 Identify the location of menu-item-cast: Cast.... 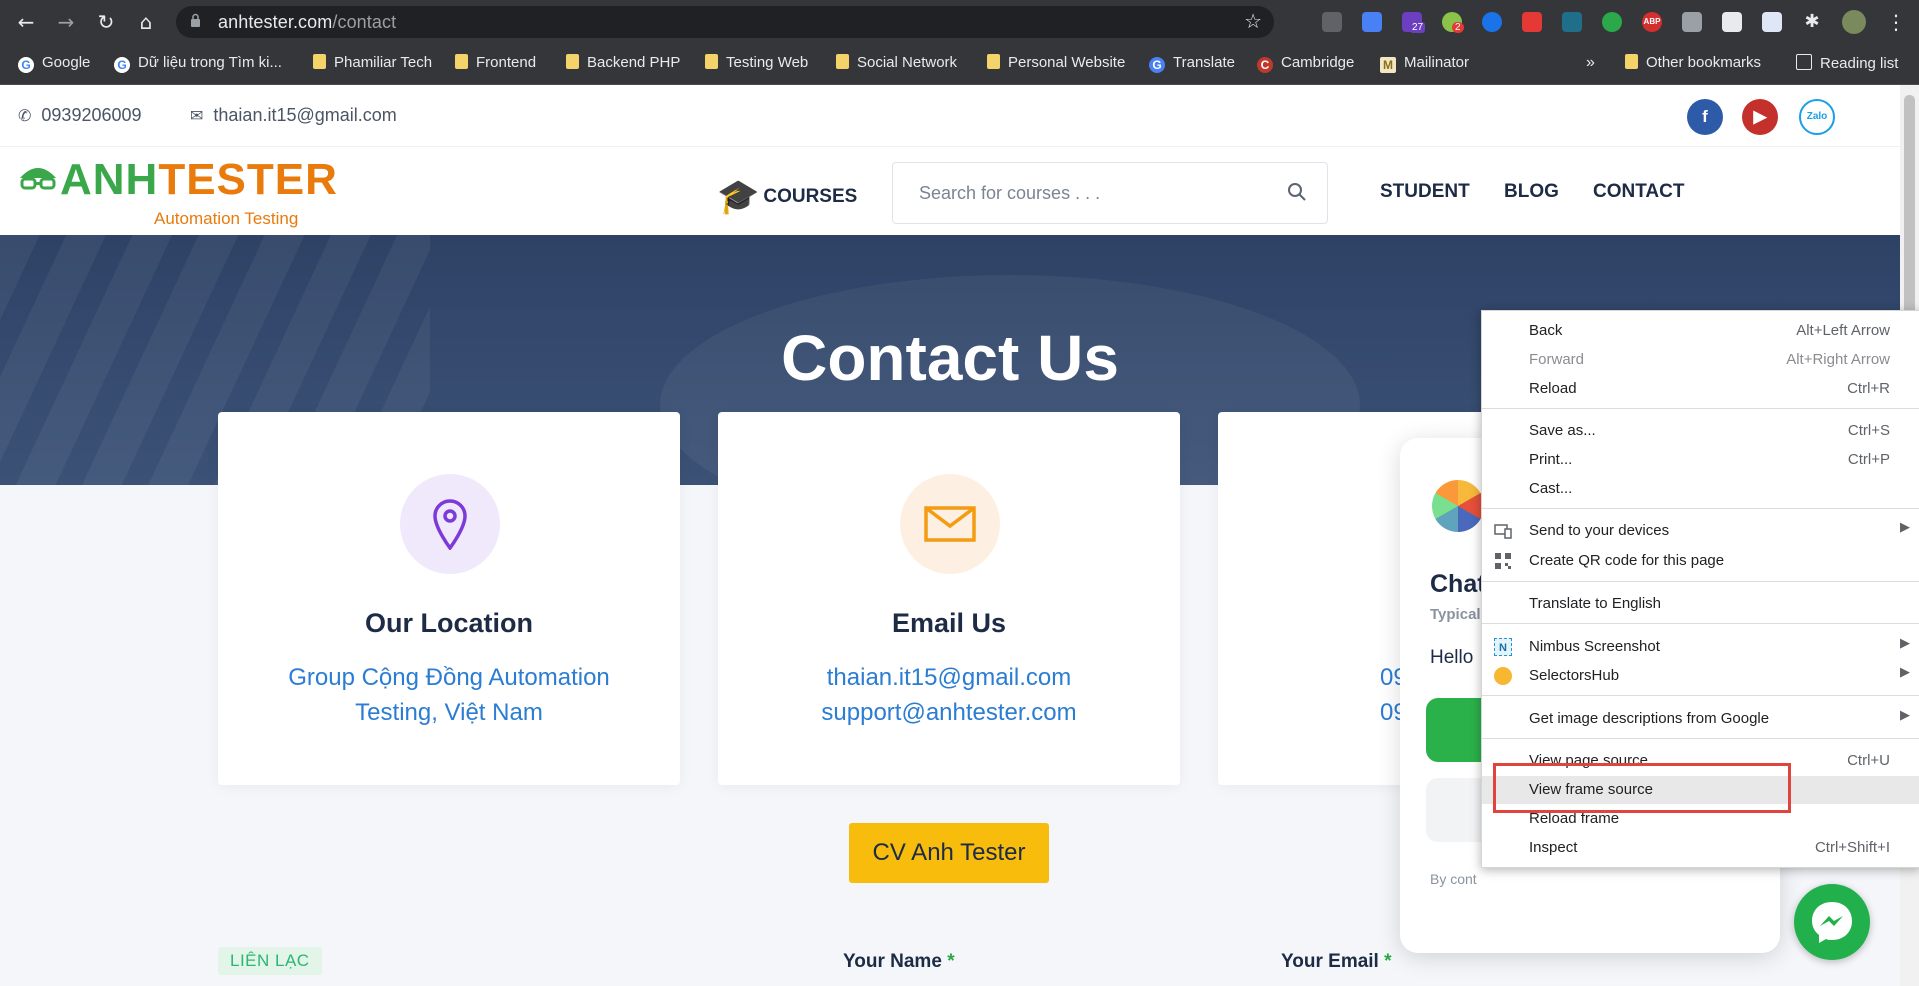
(1700, 489).